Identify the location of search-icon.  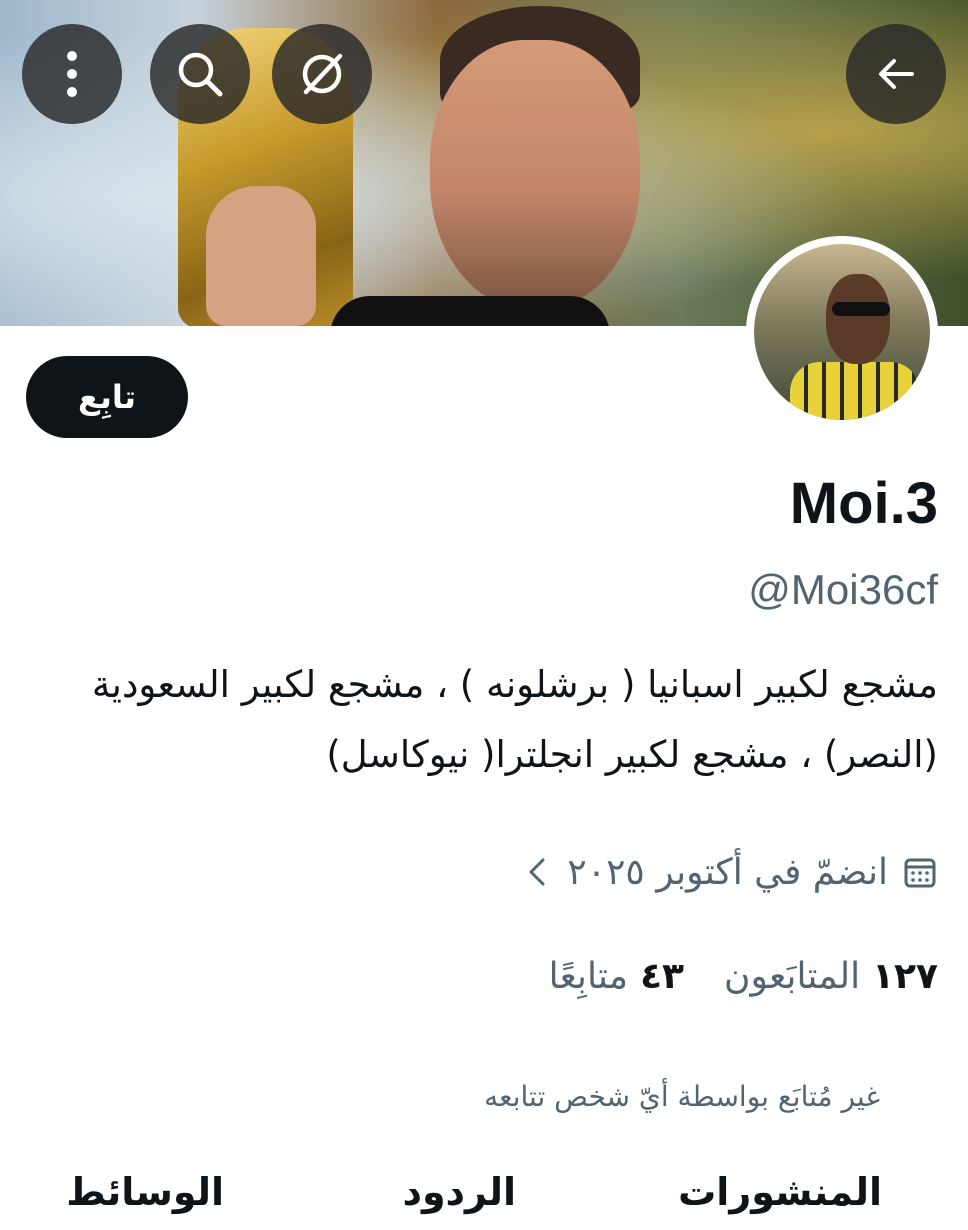
(200, 74).